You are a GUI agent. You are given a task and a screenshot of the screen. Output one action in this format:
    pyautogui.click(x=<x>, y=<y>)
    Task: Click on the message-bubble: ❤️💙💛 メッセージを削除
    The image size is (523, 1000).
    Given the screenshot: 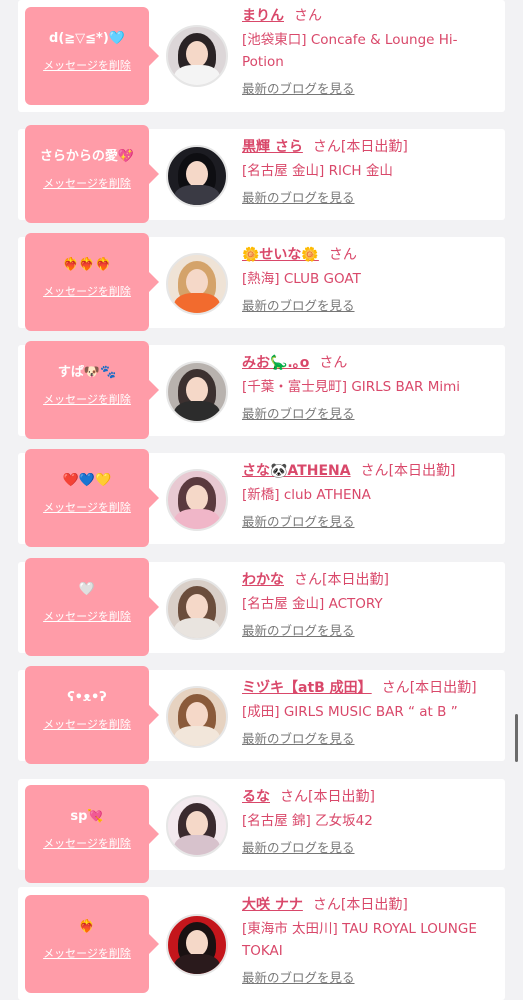 What is the action you would take?
    pyautogui.click(x=92, y=498)
    